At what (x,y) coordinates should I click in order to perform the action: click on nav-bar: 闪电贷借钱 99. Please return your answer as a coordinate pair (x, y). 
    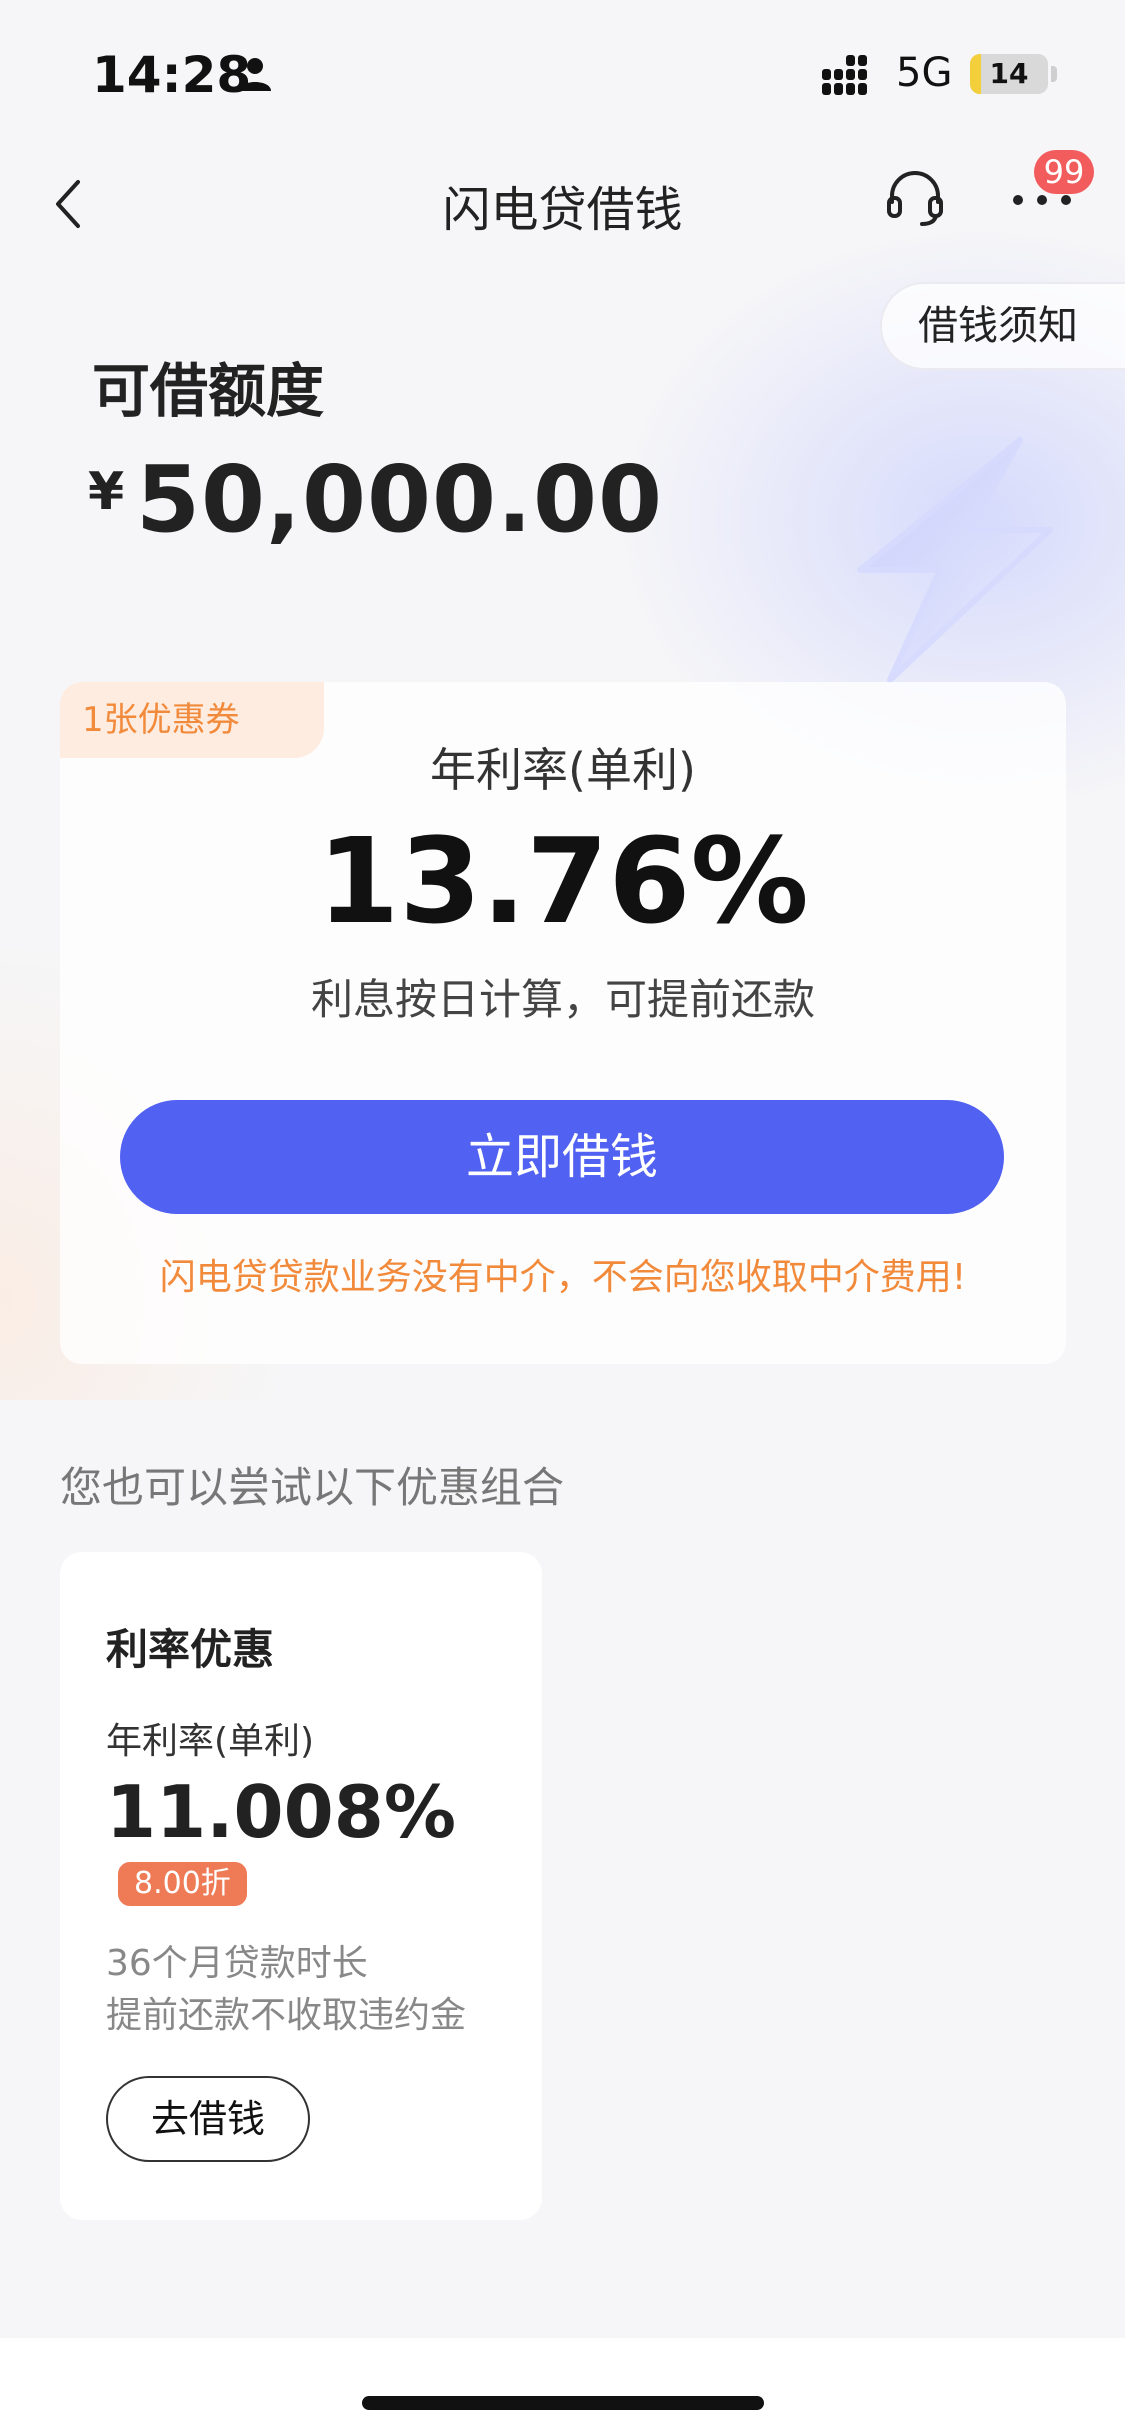
    Looking at the image, I should click on (562, 200).